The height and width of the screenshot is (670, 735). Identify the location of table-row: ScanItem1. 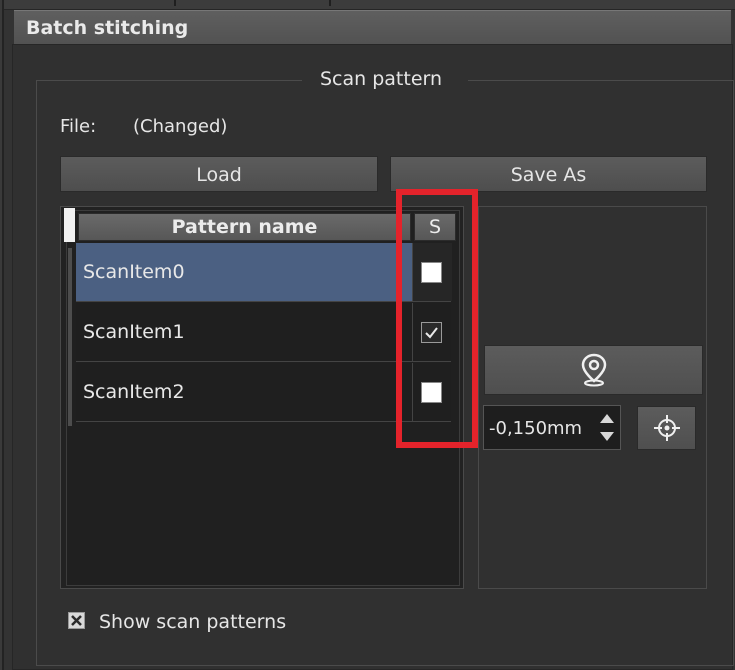
(263, 332).